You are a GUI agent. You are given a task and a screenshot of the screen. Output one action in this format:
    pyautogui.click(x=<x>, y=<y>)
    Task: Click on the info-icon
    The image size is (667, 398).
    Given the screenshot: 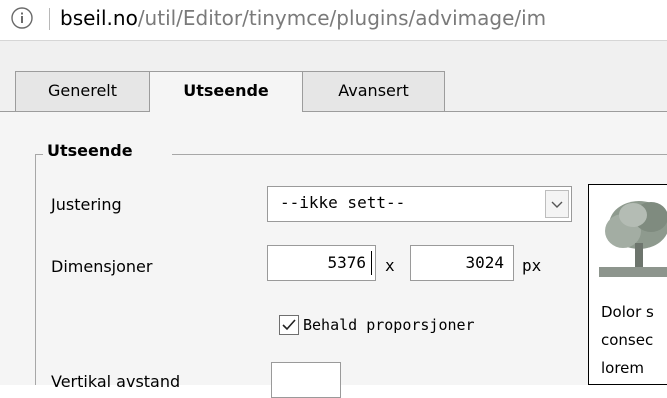 What is the action you would take?
    pyautogui.click(x=22, y=18)
    